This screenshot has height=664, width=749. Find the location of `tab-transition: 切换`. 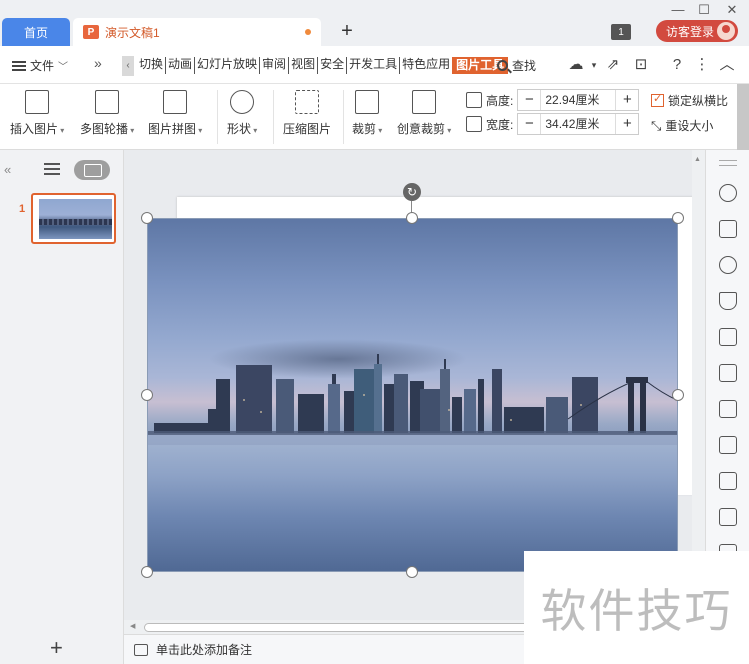

tab-transition: 切换 is located at coordinates (151, 65).